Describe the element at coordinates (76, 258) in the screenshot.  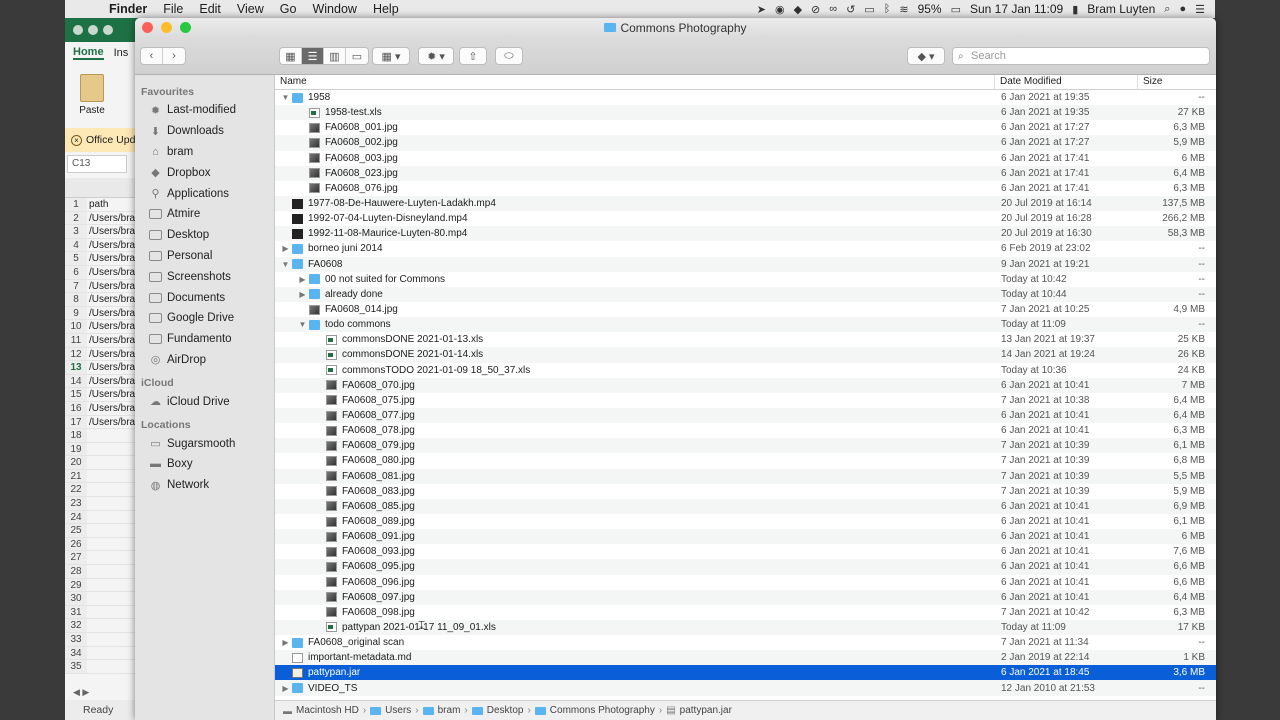
I see `row-number: 5` at that location.